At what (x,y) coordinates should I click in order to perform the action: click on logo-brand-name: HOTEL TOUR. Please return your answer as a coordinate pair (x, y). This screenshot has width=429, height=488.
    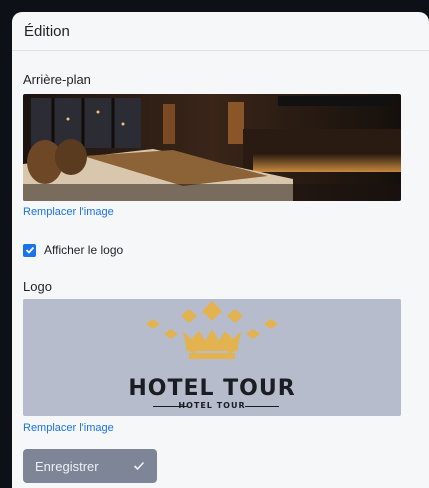
    Looking at the image, I should click on (212, 388).